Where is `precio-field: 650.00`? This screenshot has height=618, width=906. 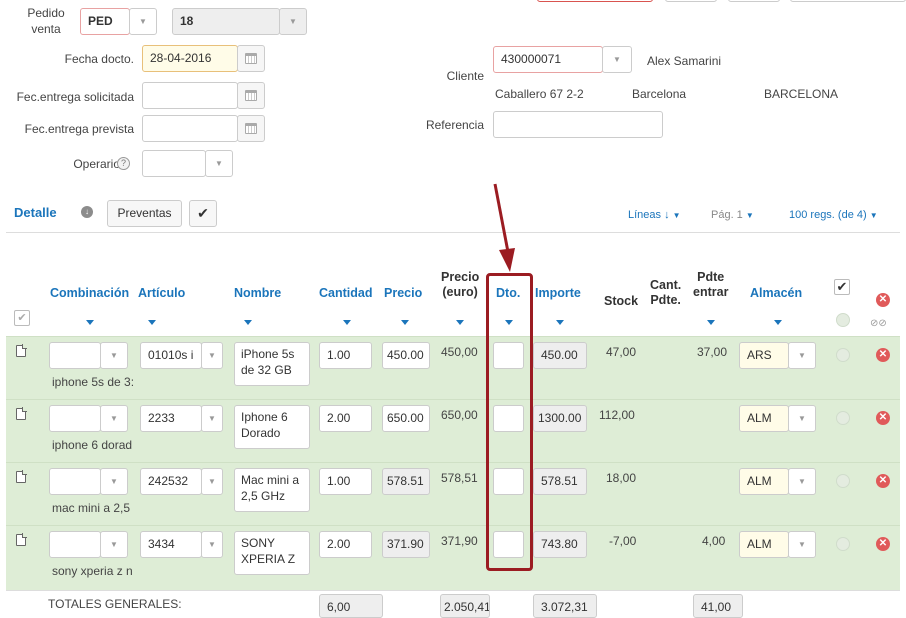
precio-field: 650.00 is located at coordinates (406, 418).